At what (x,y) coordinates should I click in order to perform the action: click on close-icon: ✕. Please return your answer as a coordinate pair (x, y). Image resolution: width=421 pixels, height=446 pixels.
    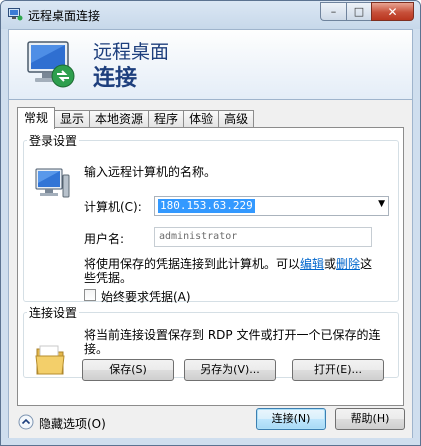
    Looking at the image, I should click on (392, 11).